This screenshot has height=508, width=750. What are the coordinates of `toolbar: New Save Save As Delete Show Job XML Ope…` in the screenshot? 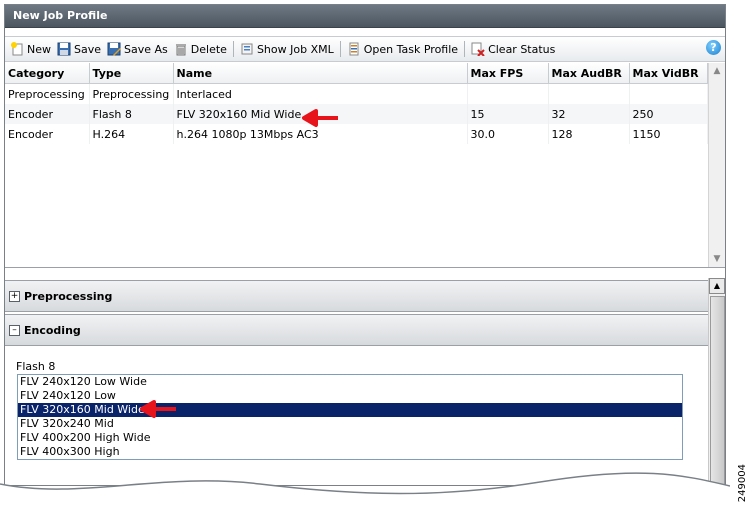 It's located at (365, 49).